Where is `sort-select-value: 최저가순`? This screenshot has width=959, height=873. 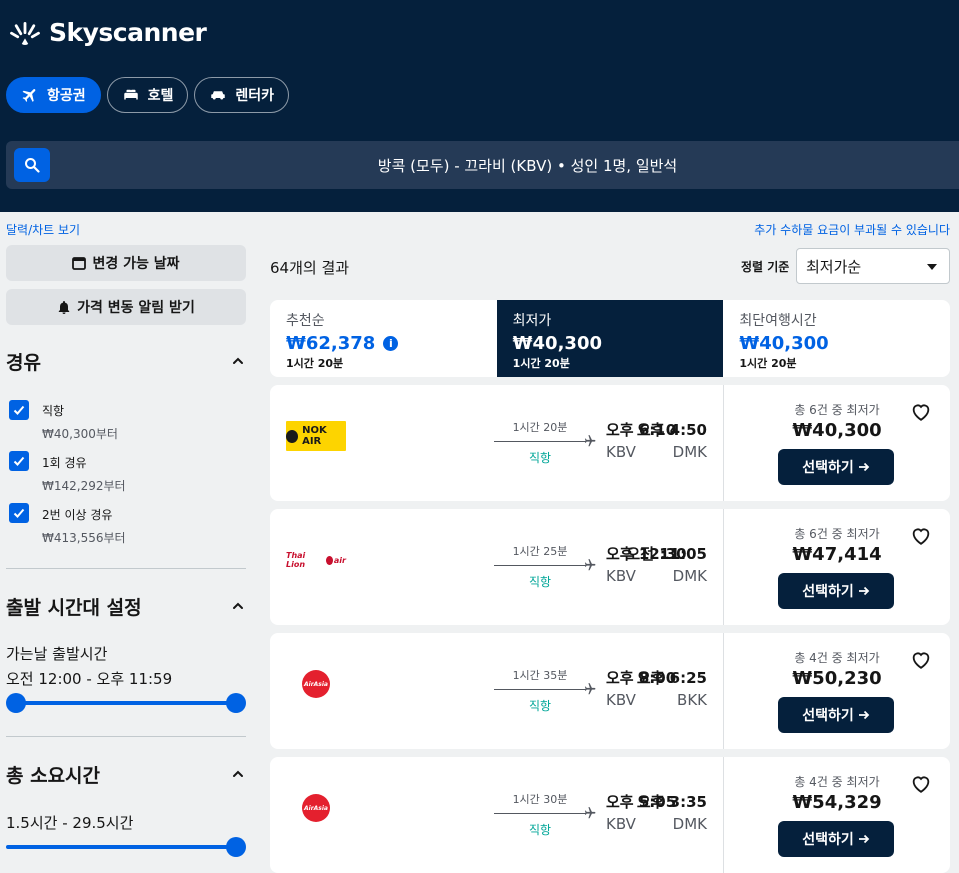 sort-select-value: 최저가순 is located at coordinates (834, 266).